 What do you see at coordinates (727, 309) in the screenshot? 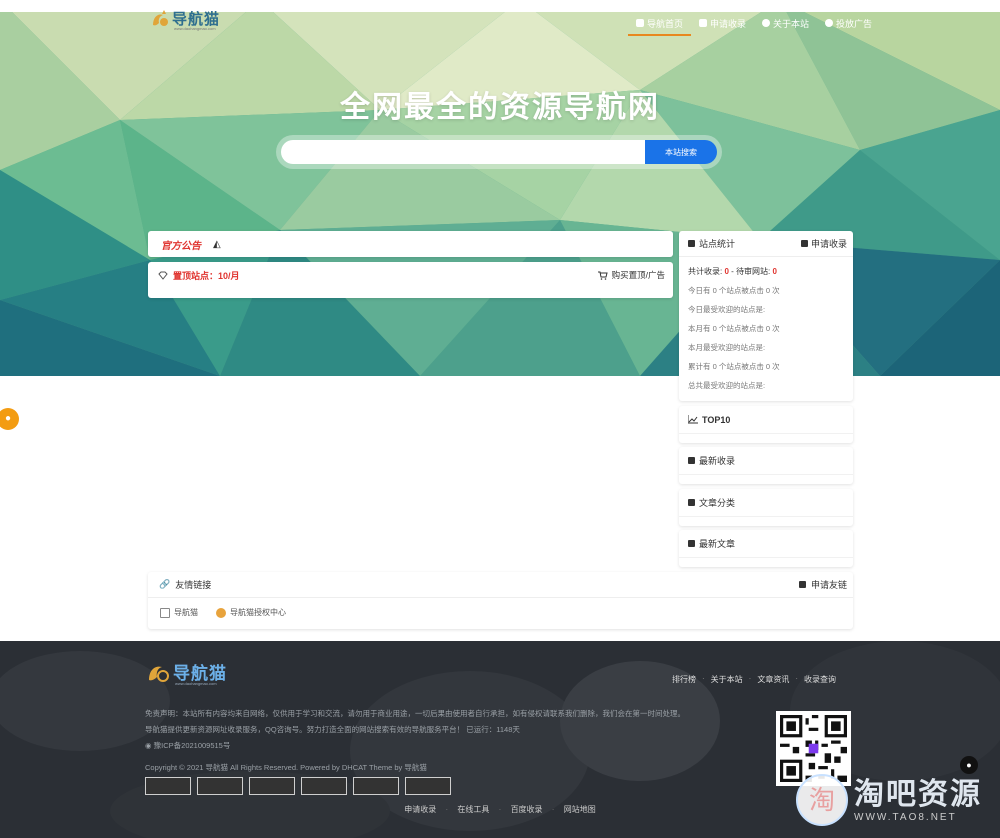
I see `stats-row: 今日最受欢迎的站点是:` at bounding box center [727, 309].